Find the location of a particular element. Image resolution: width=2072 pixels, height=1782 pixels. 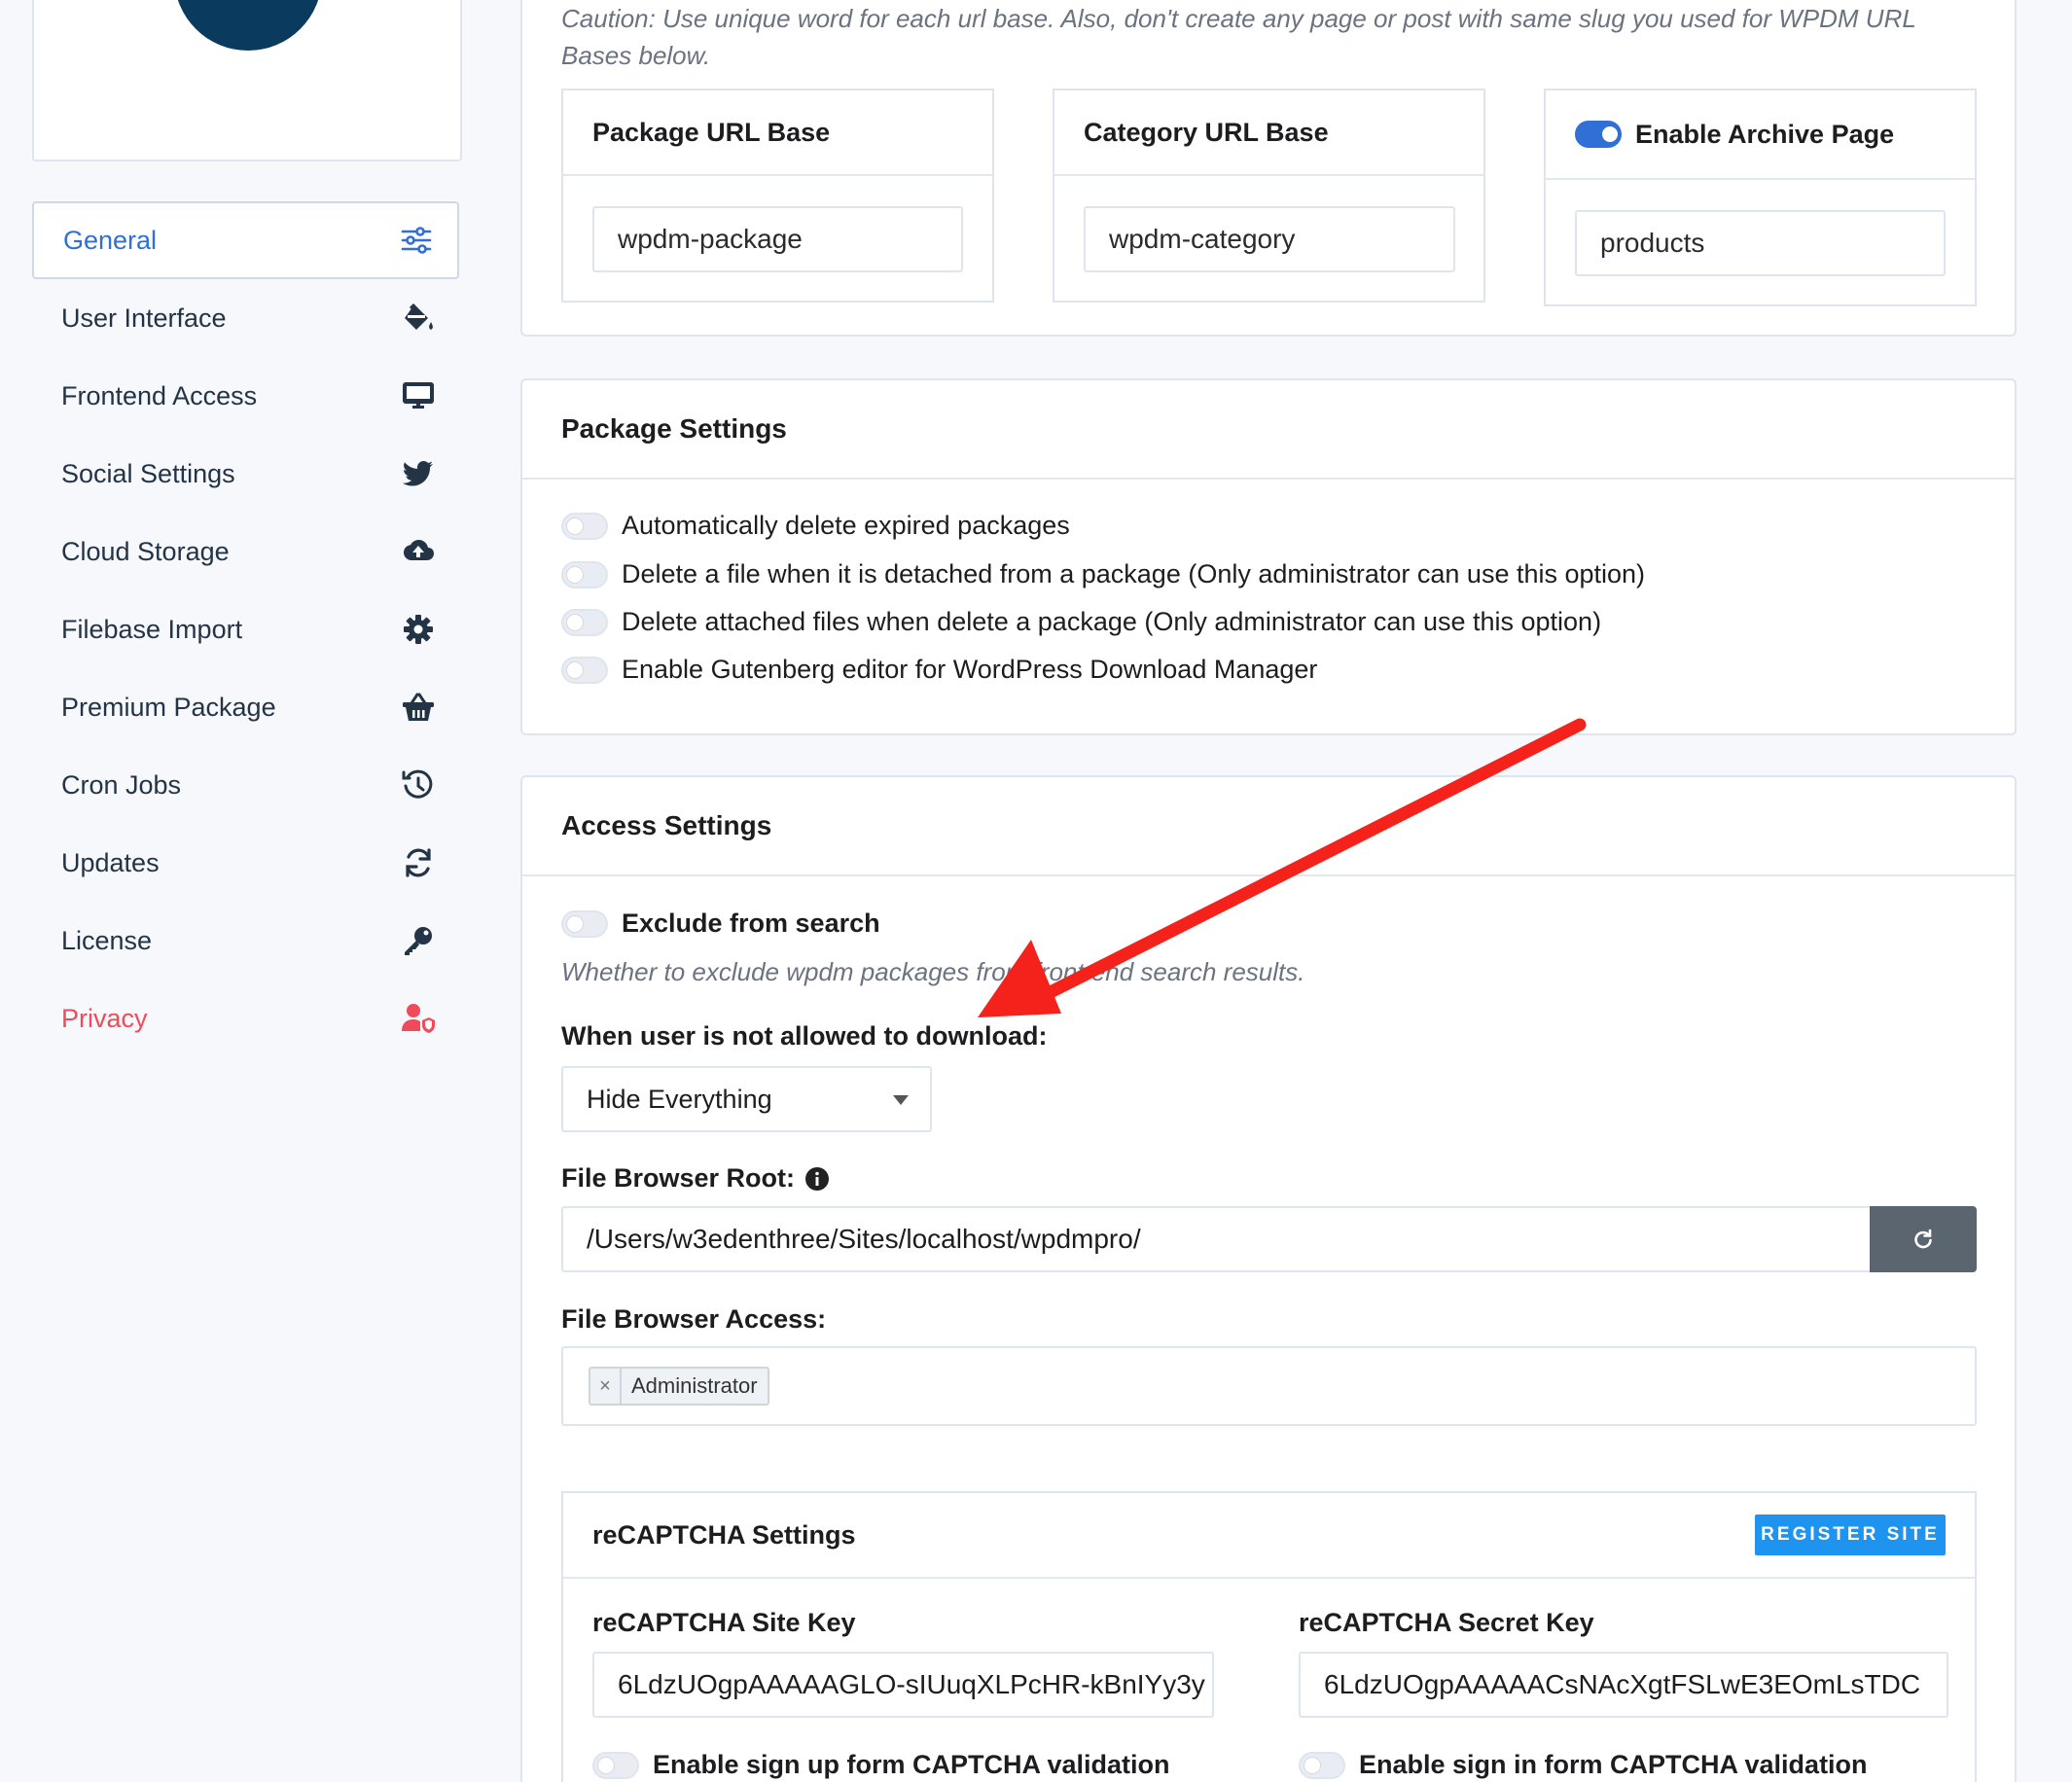

signin-captcha-toggle is located at coordinates (1322, 1765).